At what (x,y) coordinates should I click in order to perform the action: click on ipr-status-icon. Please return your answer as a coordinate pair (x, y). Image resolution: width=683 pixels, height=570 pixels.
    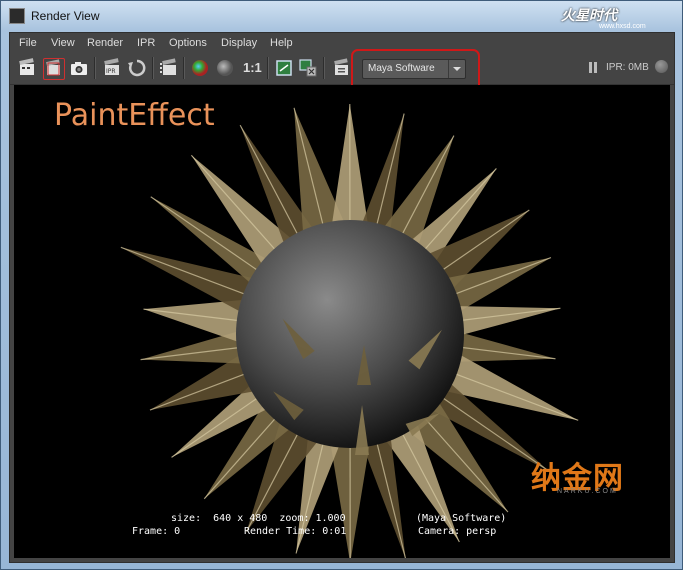
    Looking at the image, I should click on (661, 66).